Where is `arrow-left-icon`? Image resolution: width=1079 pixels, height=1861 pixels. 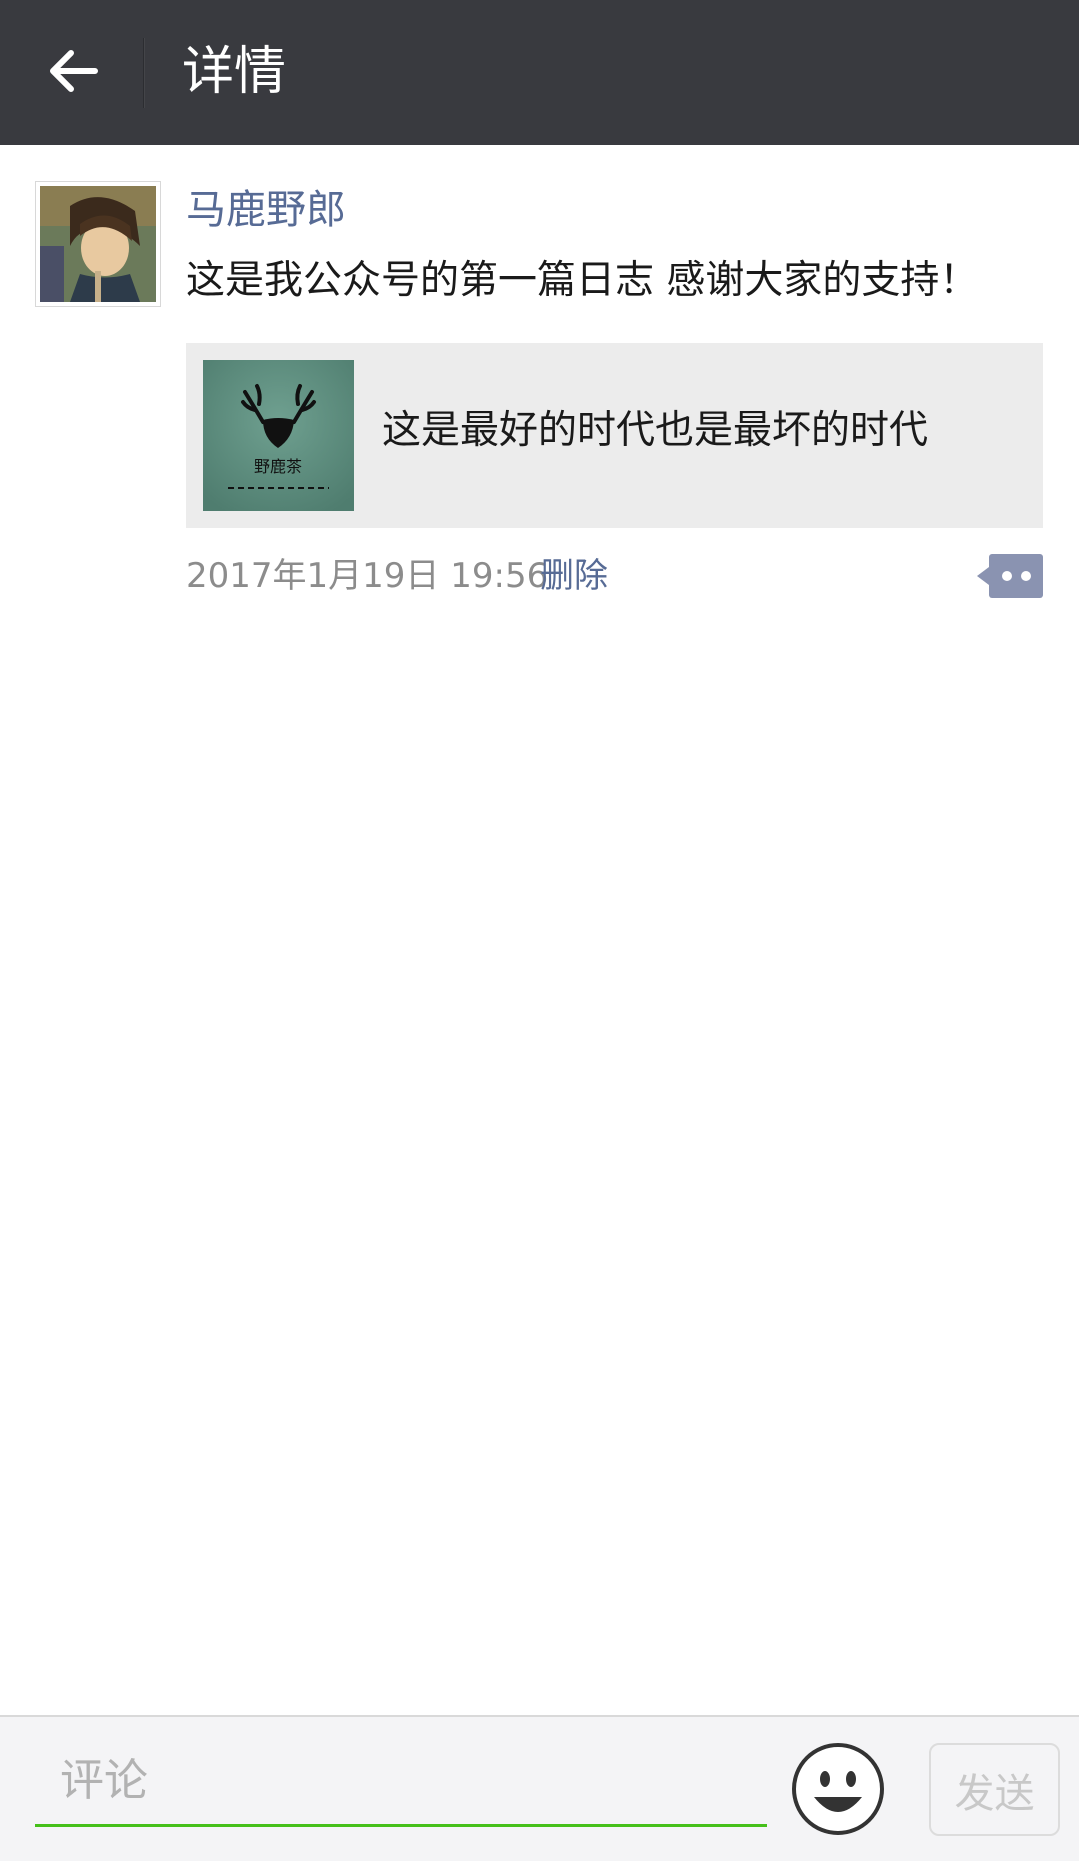 arrow-left-icon is located at coordinates (73, 73).